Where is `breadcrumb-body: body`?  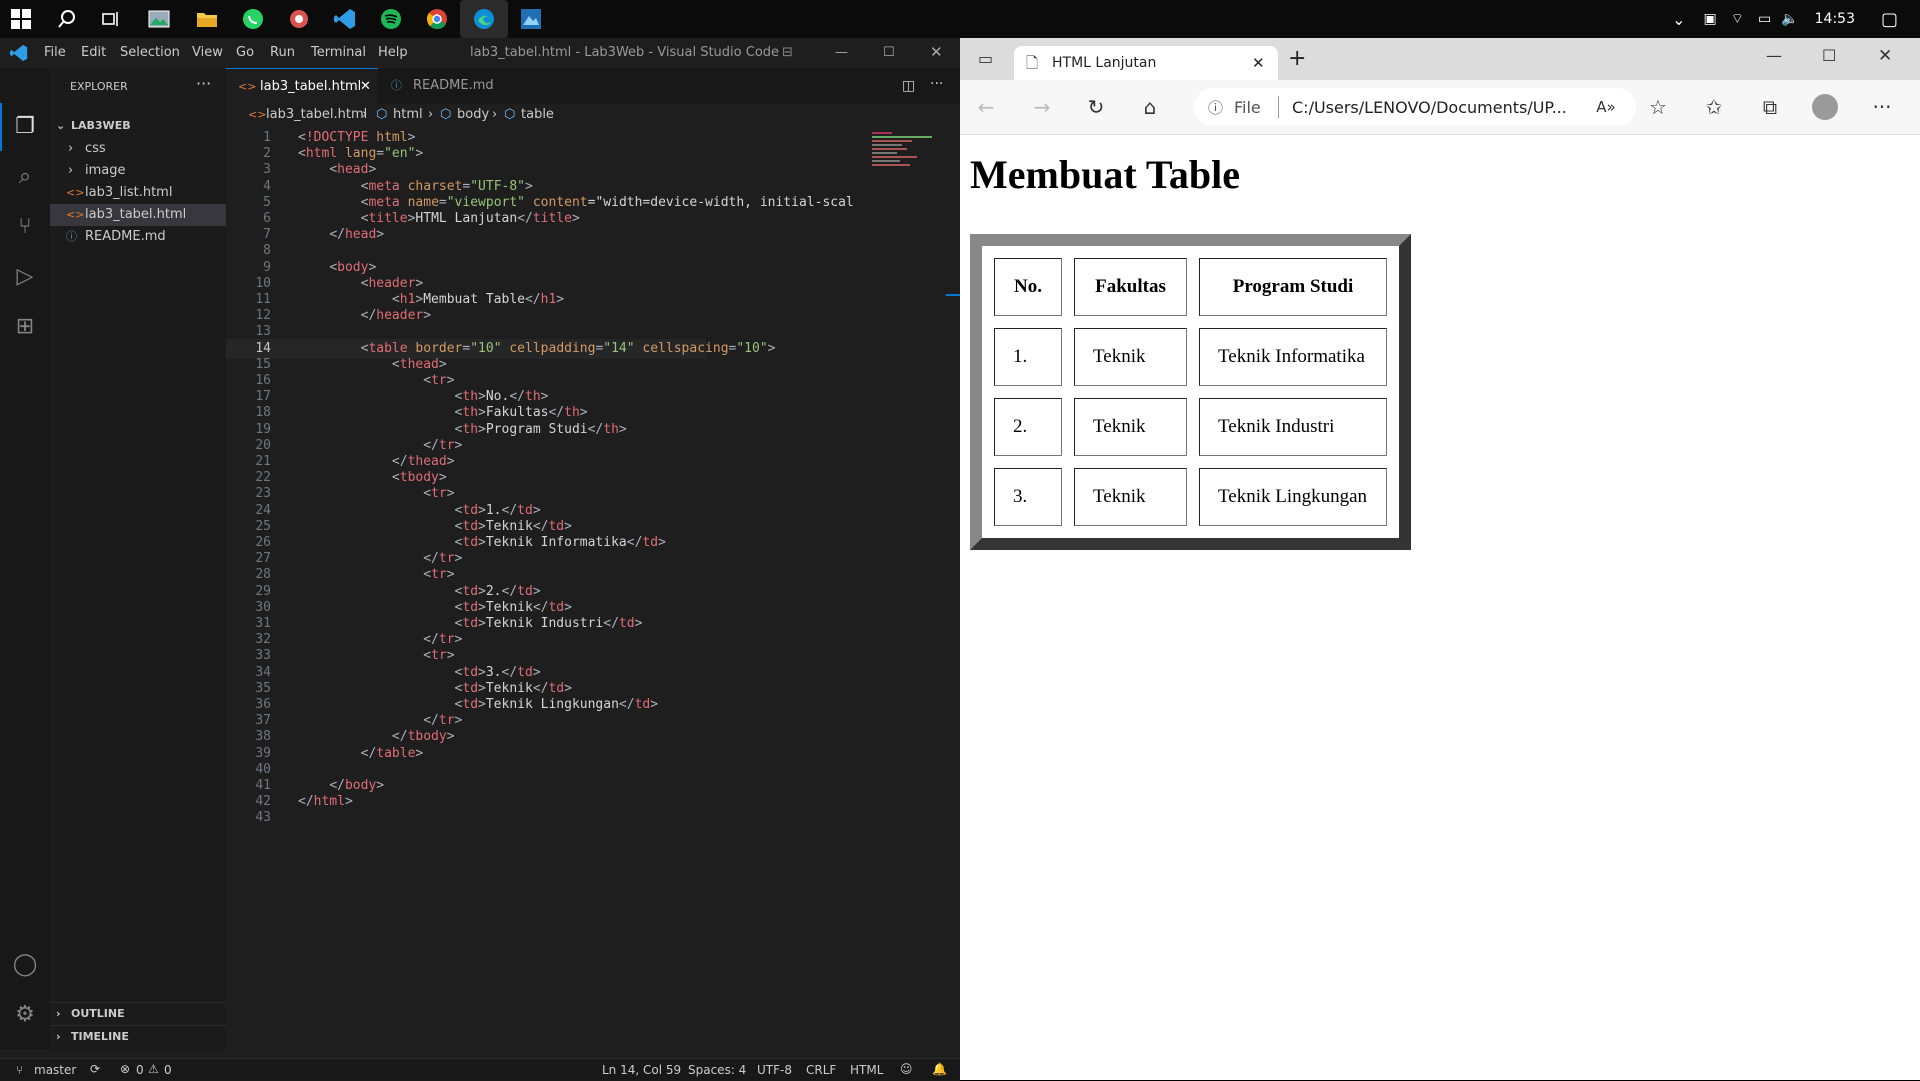 breadcrumb-body: body is located at coordinates (473, 115).